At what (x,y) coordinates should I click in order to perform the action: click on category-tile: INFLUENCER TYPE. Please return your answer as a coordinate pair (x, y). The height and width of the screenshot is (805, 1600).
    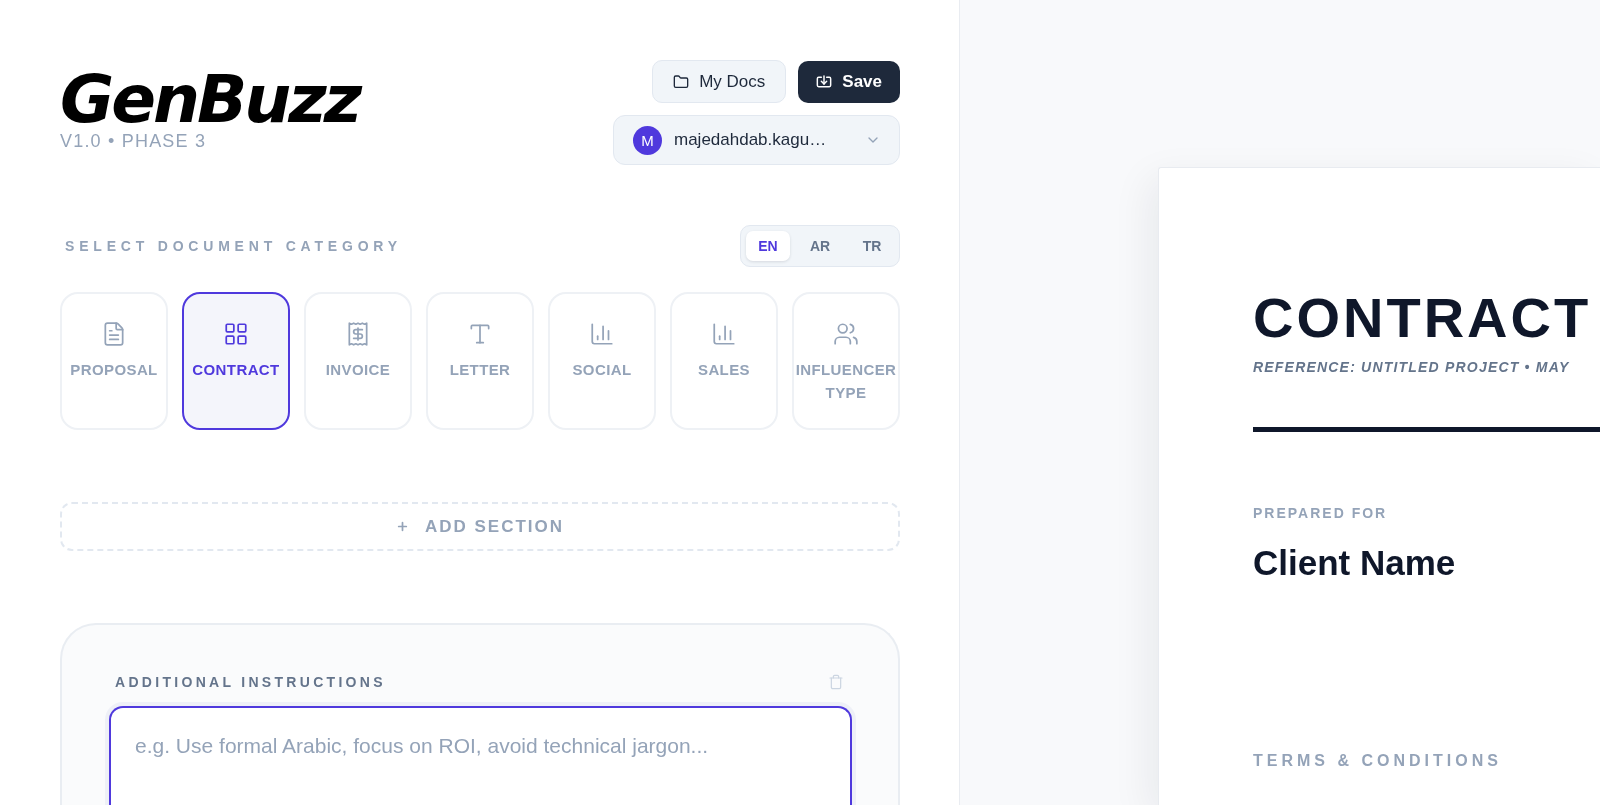
    Looking at the image, I should click on (846, 361).